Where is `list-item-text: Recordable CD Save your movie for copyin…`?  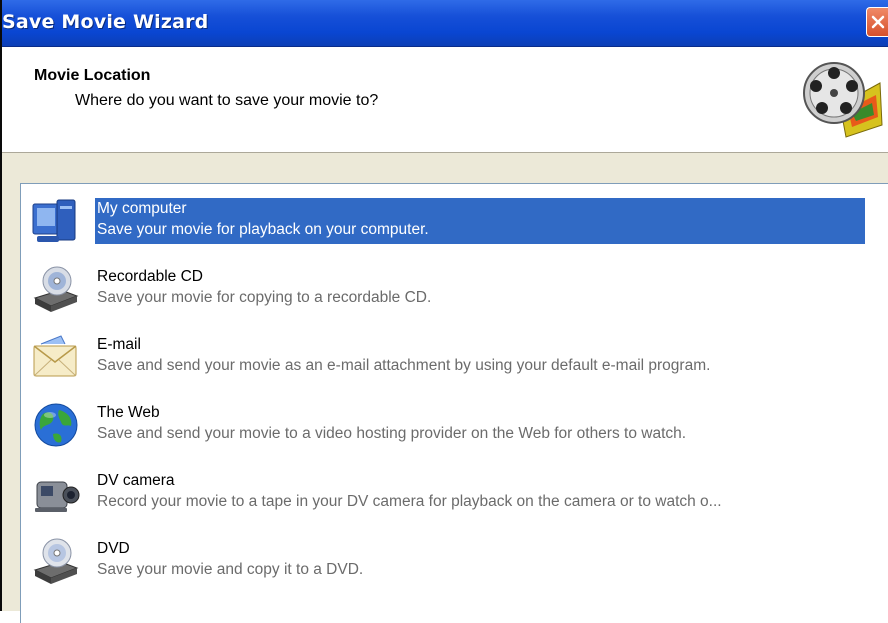
list-item-text: Recordable CD Save your movie for copyin… is located at coordinates (480, 289).